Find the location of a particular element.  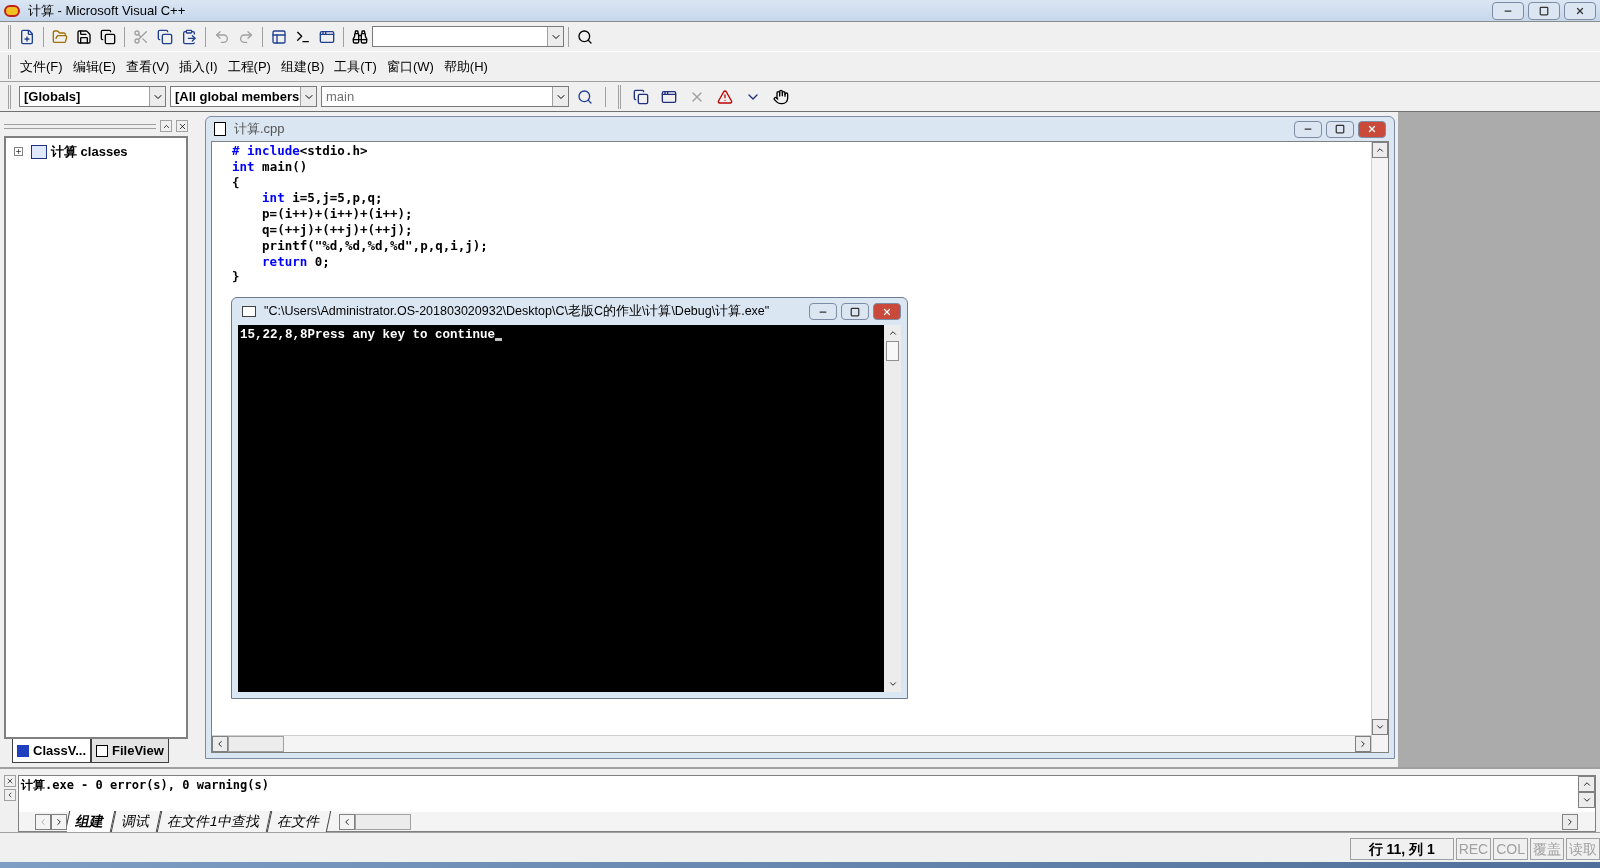

tree-item: 计算 classes is located at coordinates (89, 152).